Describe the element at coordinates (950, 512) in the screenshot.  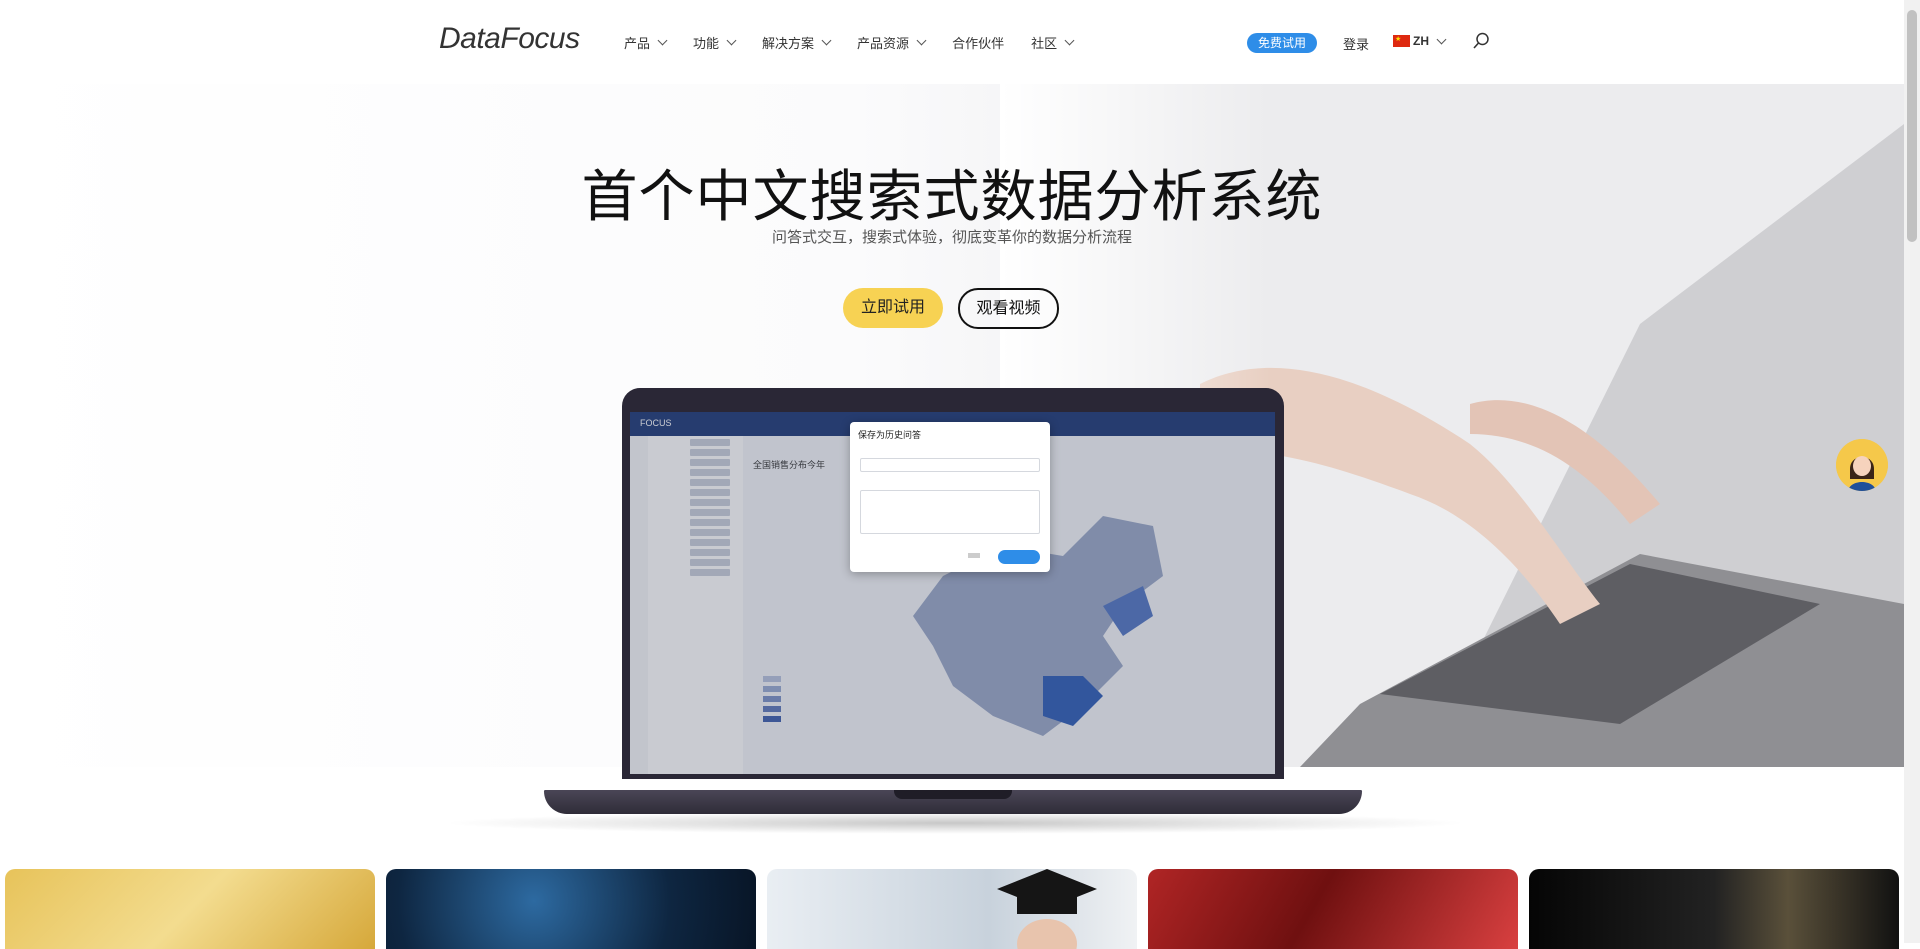
I see `dialog-notes-input` at that location.